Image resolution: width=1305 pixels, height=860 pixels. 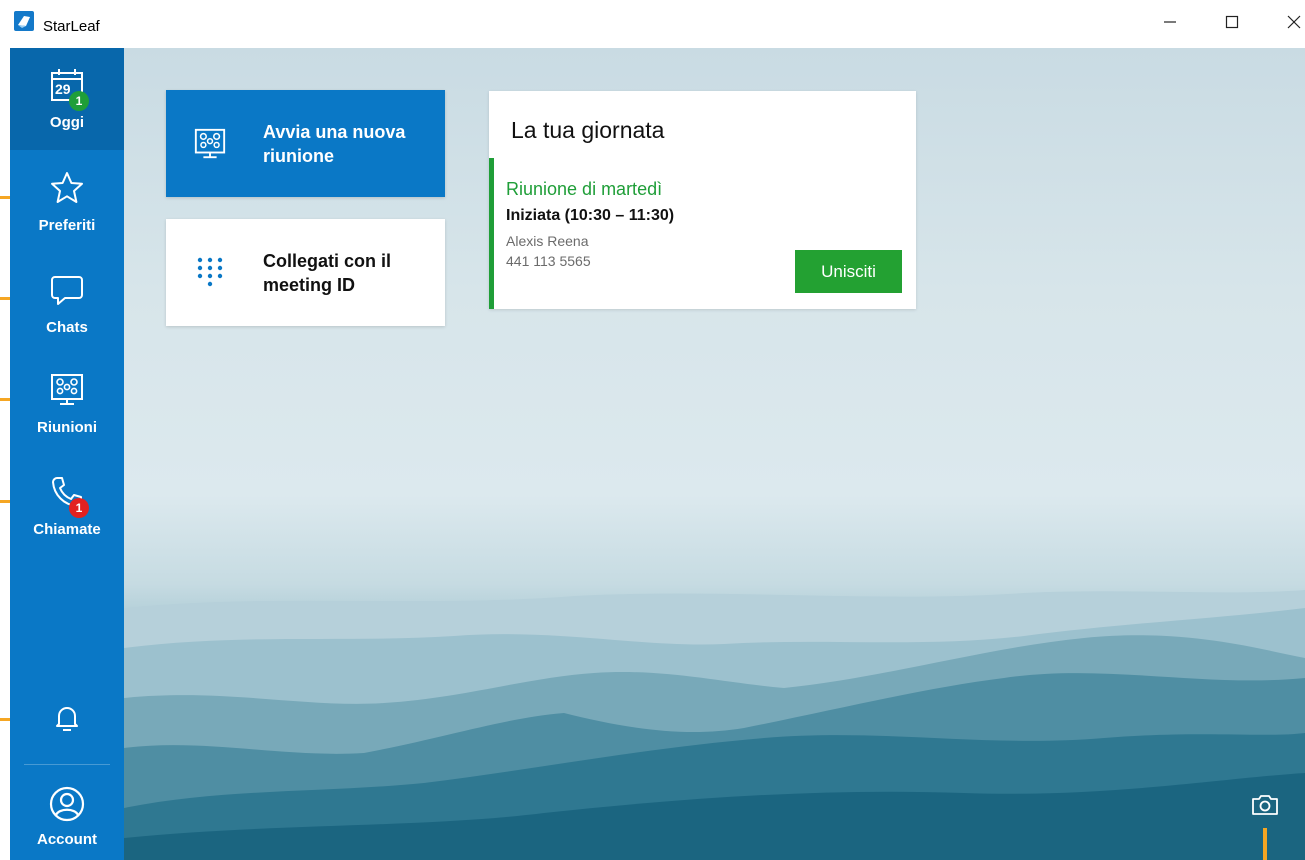 What do you see at coordinates (79, 101) in the screenshot?
I see `oggi-badge: 1` at bounding box center [79, 101].